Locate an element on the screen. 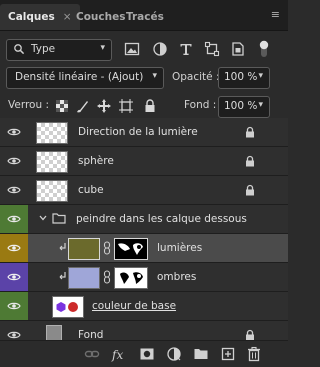 The image size is (320, 367). layer-filter-row: Type ▾ is located at coordinates (144, 49).